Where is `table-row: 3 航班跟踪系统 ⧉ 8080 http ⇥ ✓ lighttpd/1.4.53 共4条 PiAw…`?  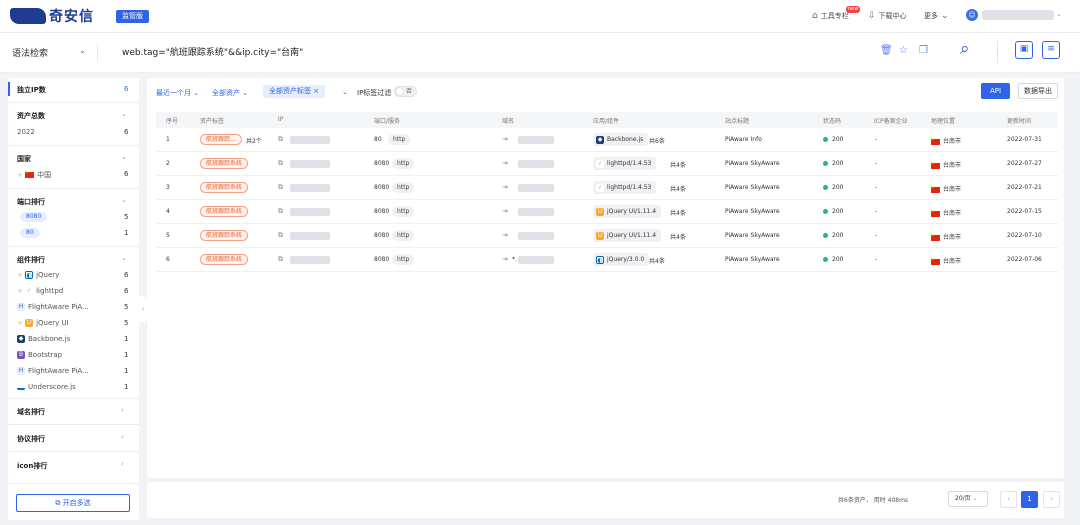 table-row: 3 航班跟踪系统 ⧉ 8080 http ⇥ ✓ lighttpd/1.4.53 共4条 PiAw… is located at coordinates (607, 188).